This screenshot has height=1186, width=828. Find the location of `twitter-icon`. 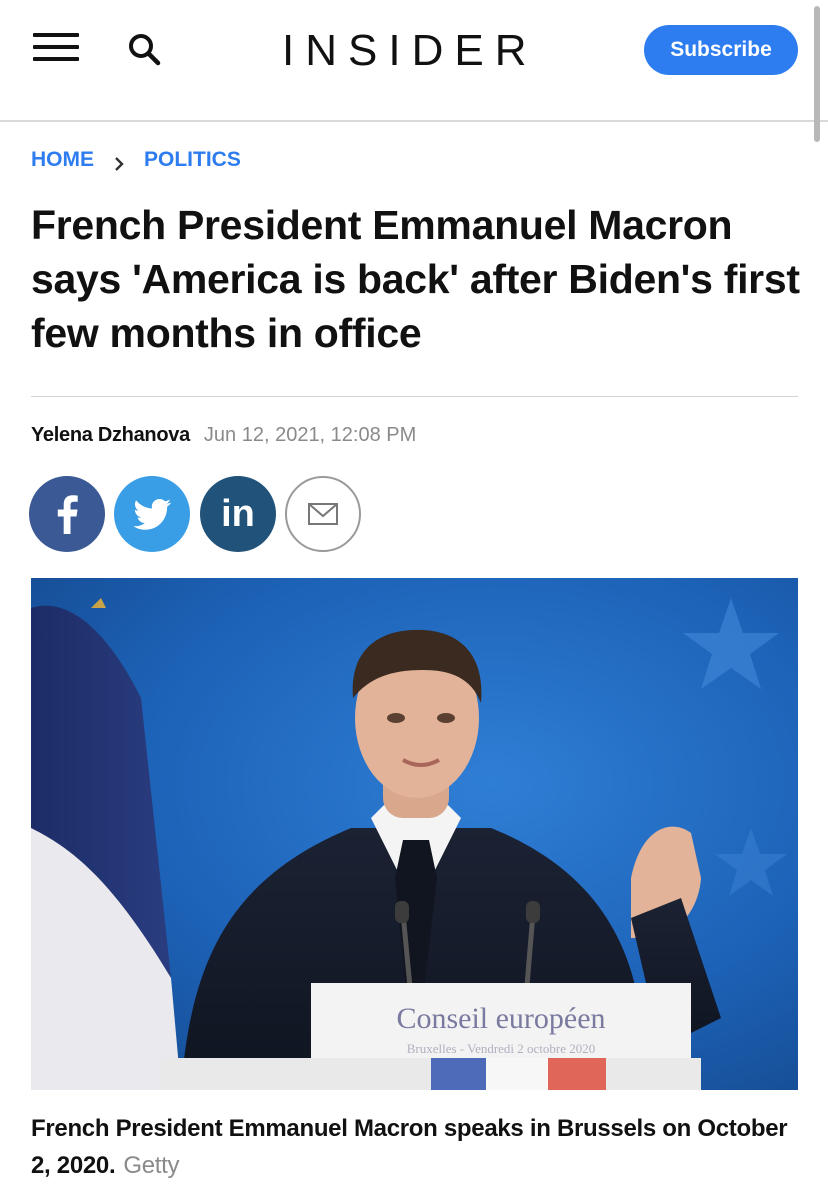

twitter-icon is located at coordinates (152, 514).